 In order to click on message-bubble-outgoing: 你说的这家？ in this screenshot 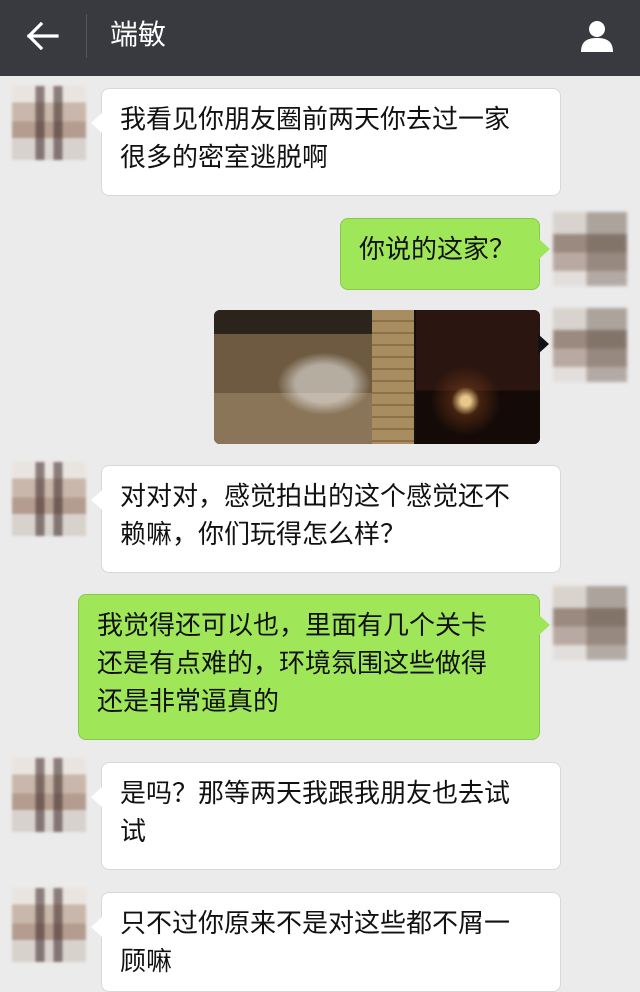, I will do `click(445, 254)`.